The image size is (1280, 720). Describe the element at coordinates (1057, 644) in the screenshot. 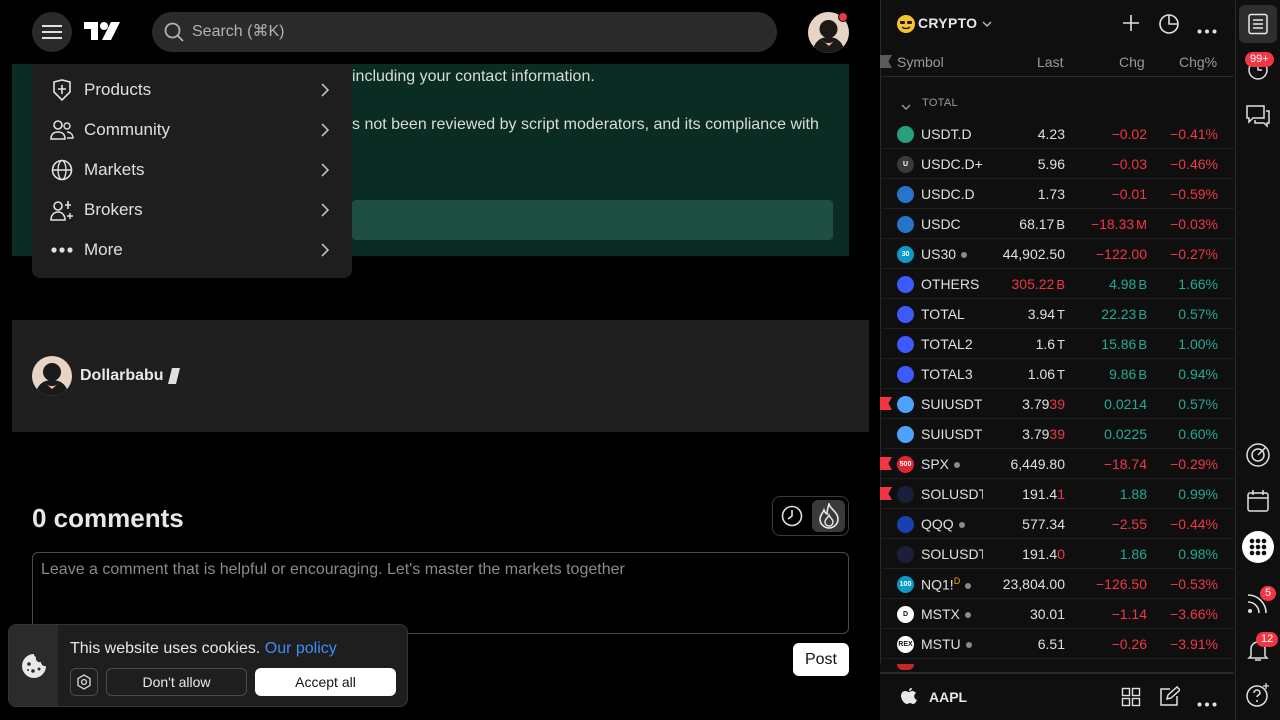

I see `watchlist-row: REX MSTU 6.51 −0.26 −3.91%` at that location.